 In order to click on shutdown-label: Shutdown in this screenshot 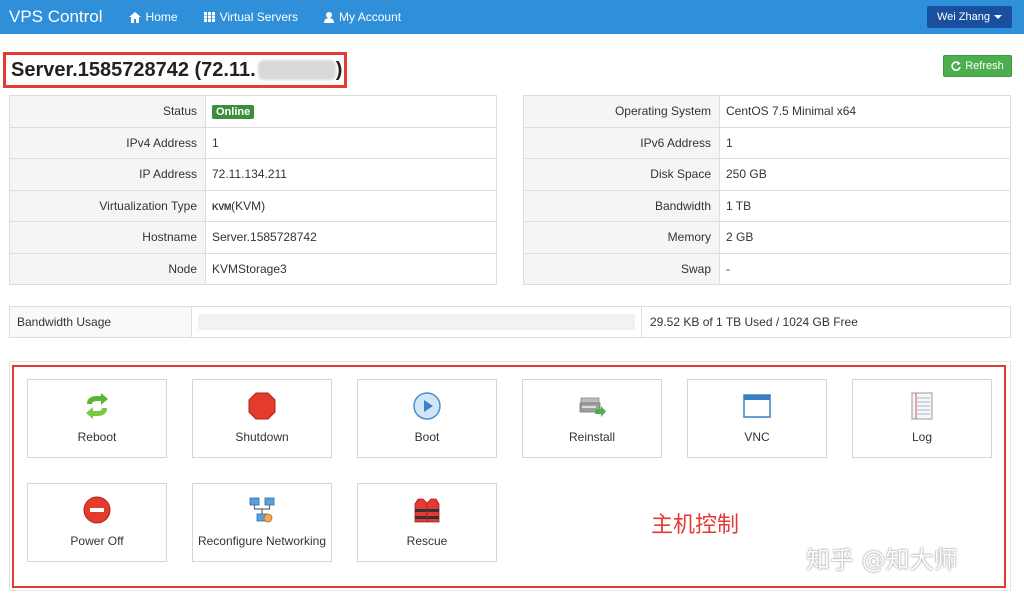, I will do `click(262, 437)`.